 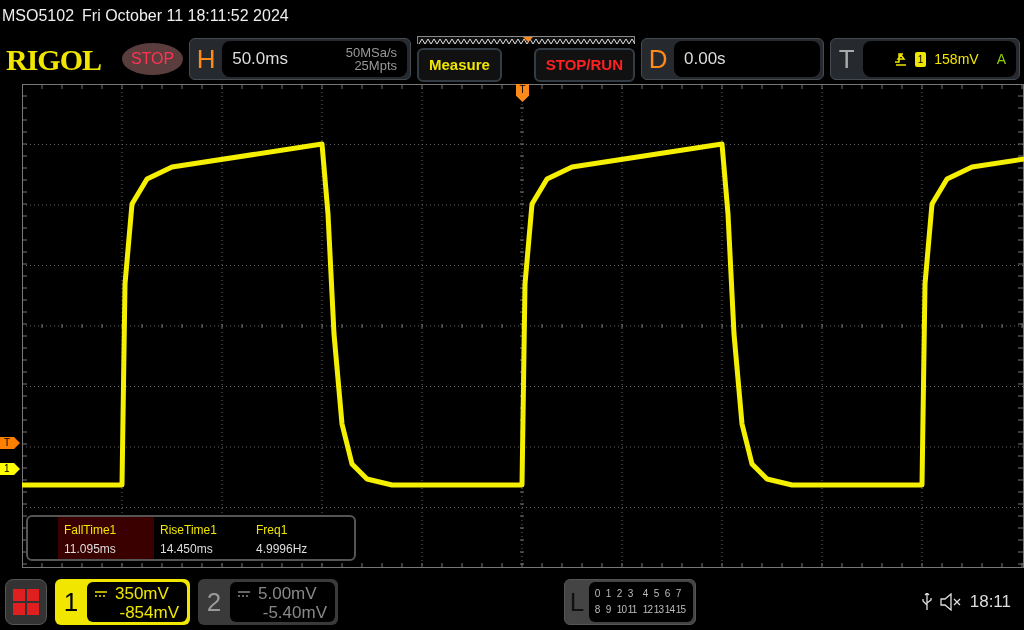 I want to click on trigger-label: T, so click(x=846, y=59).